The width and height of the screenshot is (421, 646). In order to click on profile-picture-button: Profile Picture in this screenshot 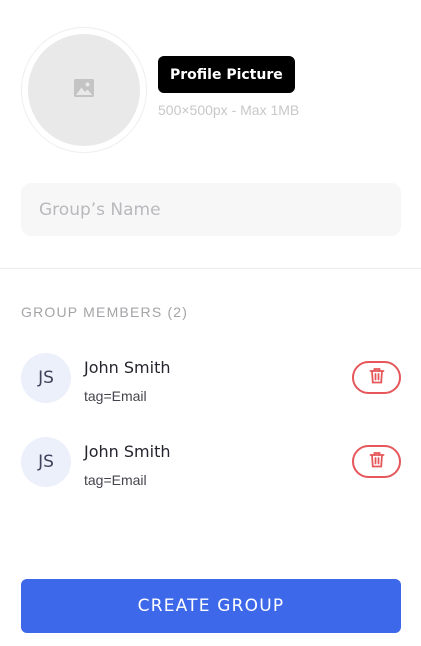, I will do `click(226, 74)`.